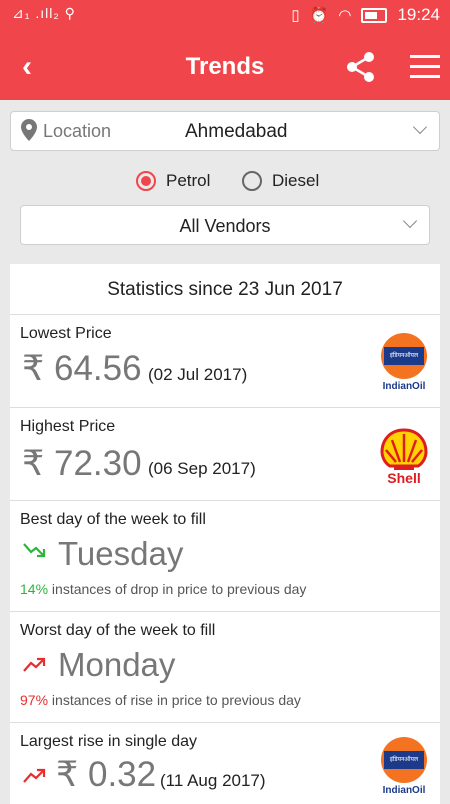  Describe the element at coordinates (113, 519) in the screenshot. I see `best-day-label: Best day of the week to fill` at that location.